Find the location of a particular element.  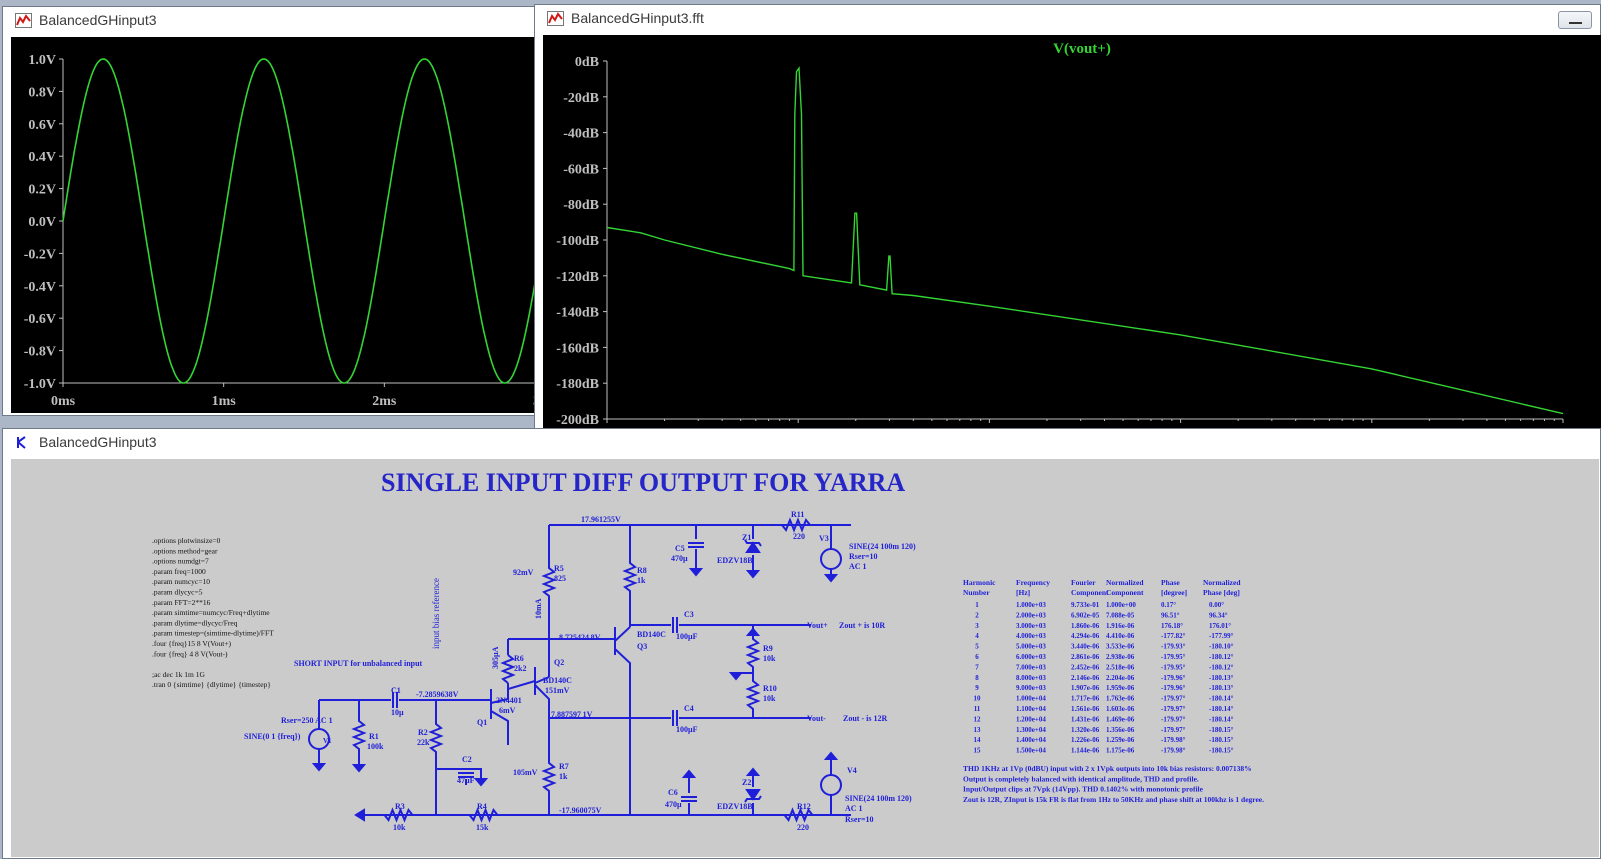

schematic-label: V3 is located at coordinates (824, 538).